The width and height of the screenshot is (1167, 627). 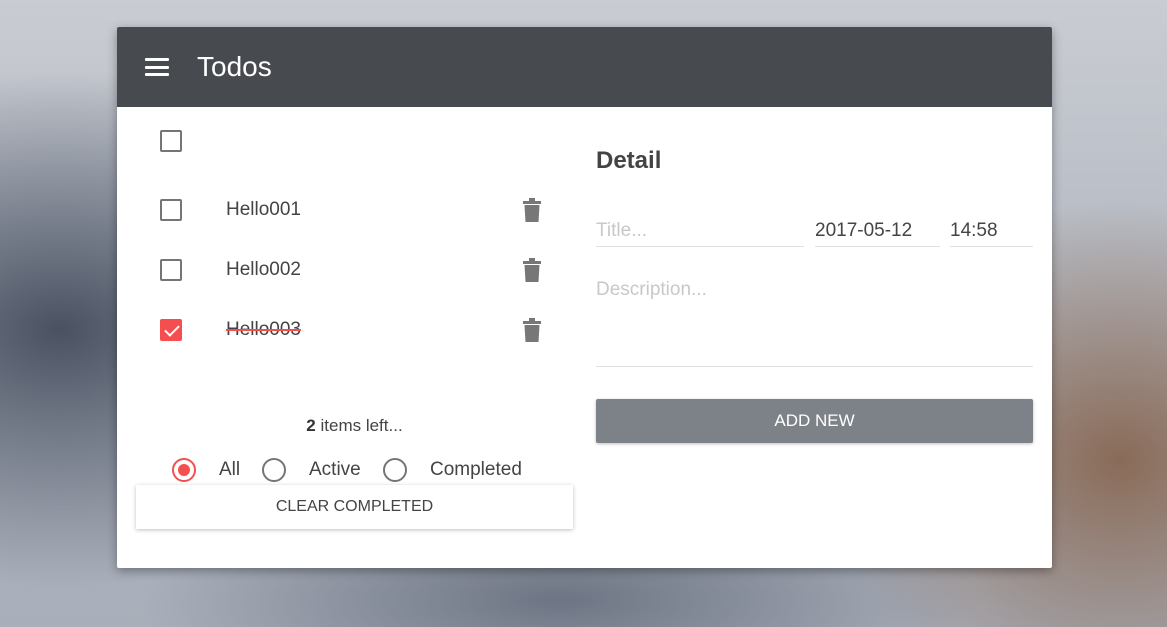 I want to click on description-input, so click(x=814, y=323).